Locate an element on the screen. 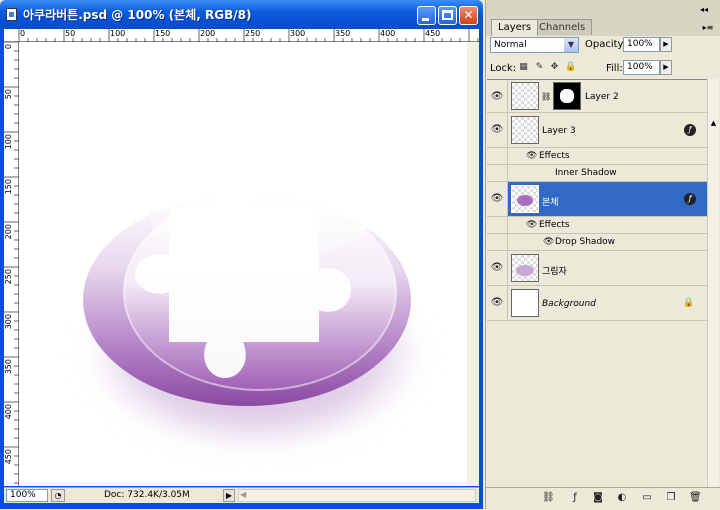 The width and height of the screenshot is (720, 510). effect-name: Inner Shadow is located at coordinates (586, 173).